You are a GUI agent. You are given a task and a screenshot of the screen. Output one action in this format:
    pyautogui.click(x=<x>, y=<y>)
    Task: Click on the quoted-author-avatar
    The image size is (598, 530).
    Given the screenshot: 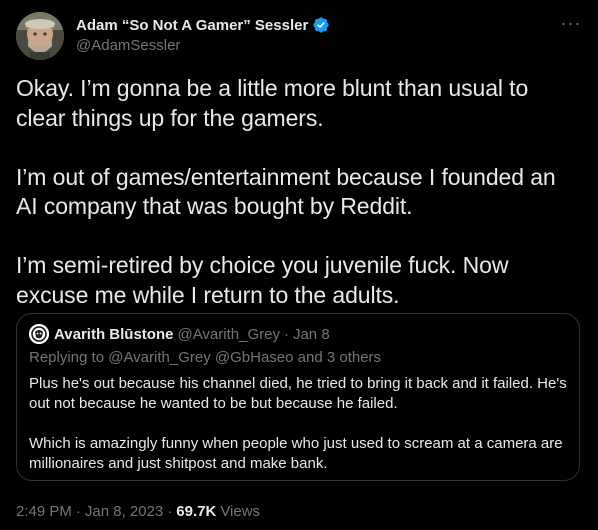 What is the action you would take?
    pyautogui.click(x=39, y=334)
    